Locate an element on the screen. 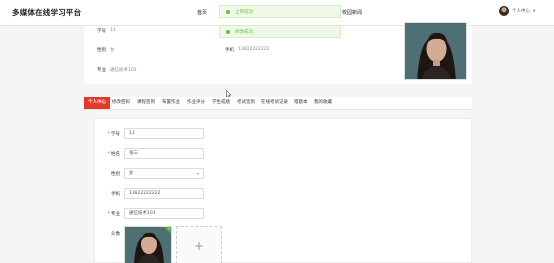 Image resolution: width=554 pixels, height=263 pixels. name-field-label: *姓名 is located at coordinates (113, 154).